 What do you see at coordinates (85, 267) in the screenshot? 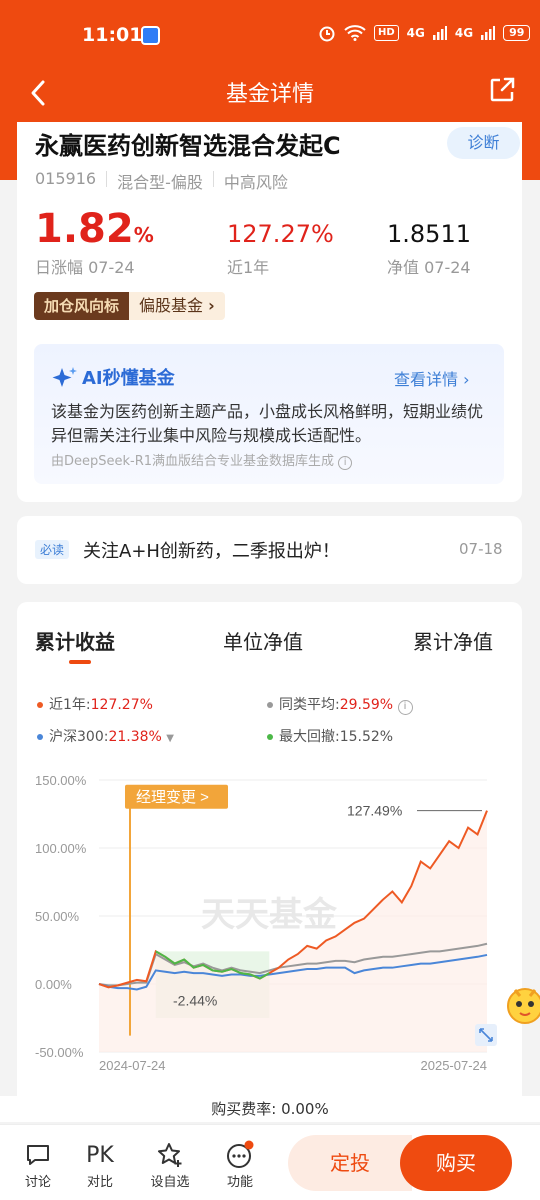
I see `day-change-label: 日涨幅 07-24` at bounding box center [85, 267].